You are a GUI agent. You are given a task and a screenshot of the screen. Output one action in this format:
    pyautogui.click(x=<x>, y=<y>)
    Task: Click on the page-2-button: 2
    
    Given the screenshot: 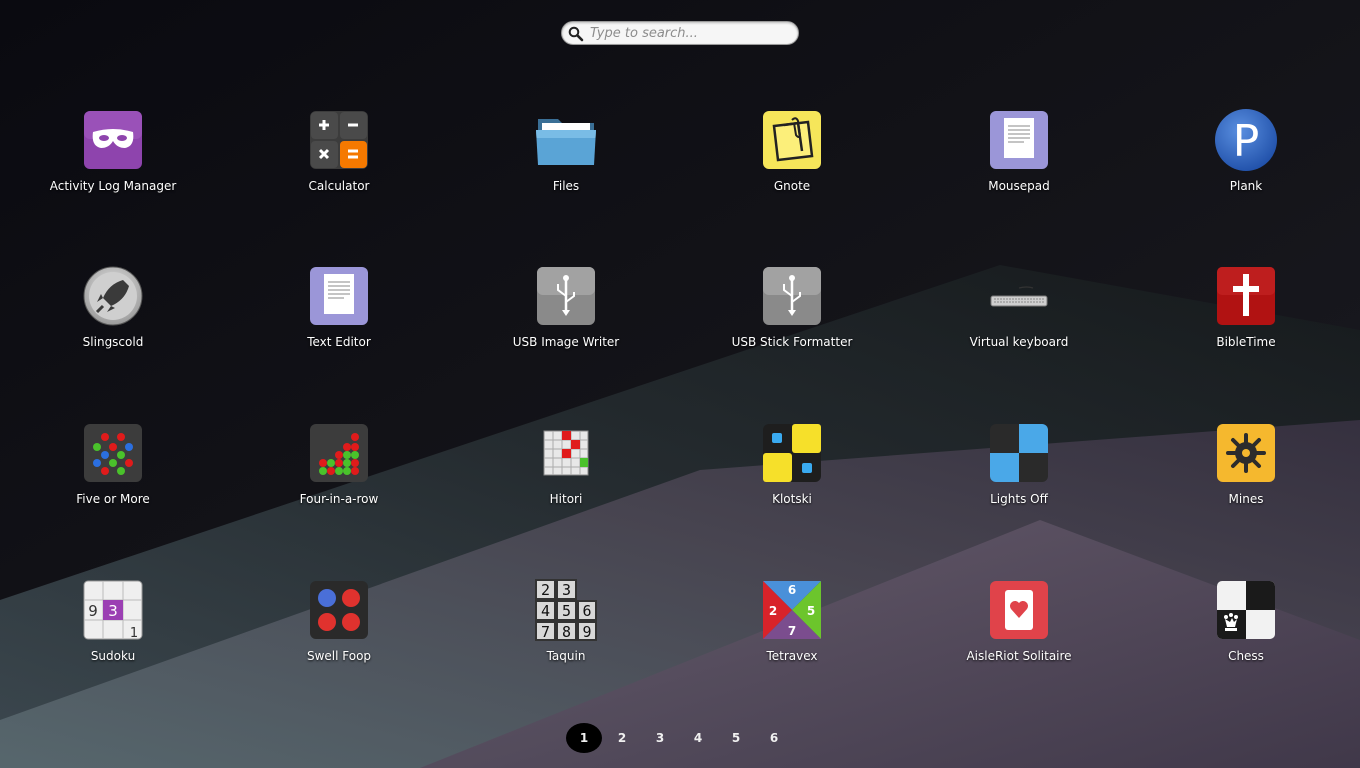 What is the action you would take?
    pyautogui.click(x=622, y=738)
    